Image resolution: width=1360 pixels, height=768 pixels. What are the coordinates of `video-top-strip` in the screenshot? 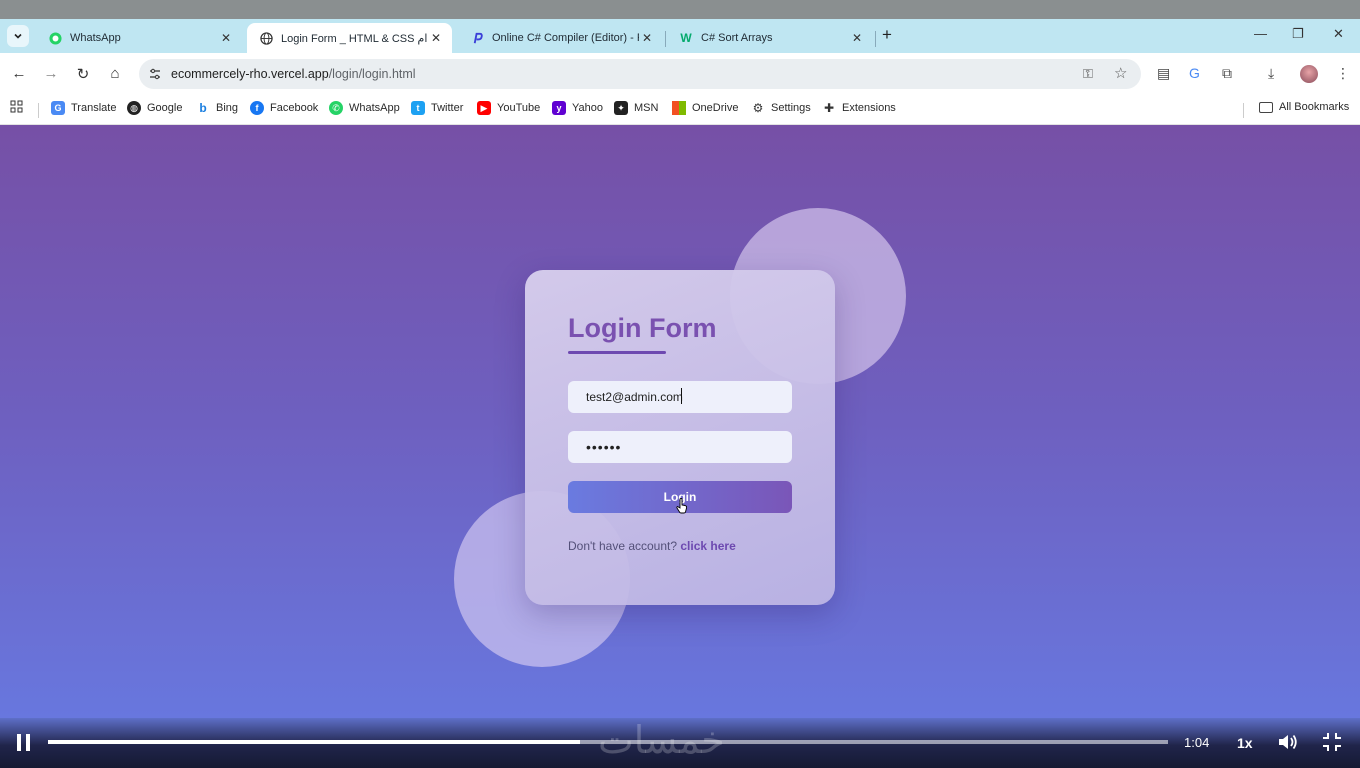 It's located at (680, 9).